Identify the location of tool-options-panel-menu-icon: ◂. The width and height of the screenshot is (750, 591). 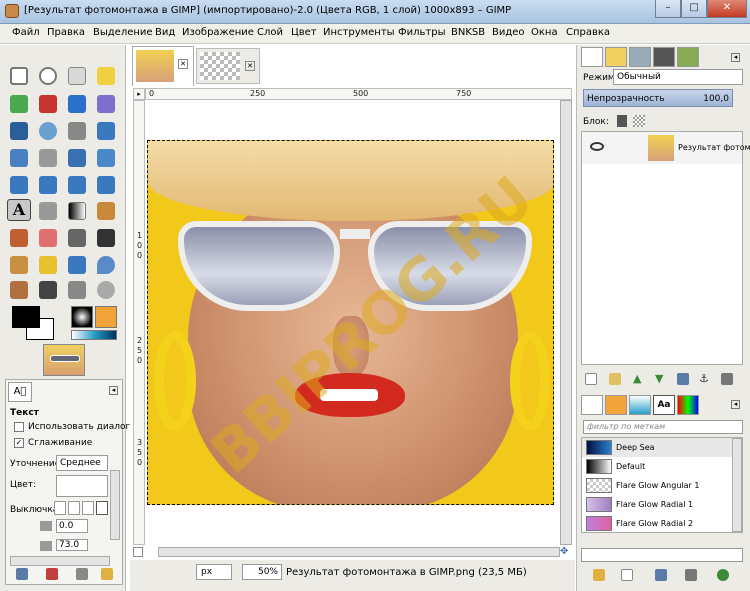
(113, 390).